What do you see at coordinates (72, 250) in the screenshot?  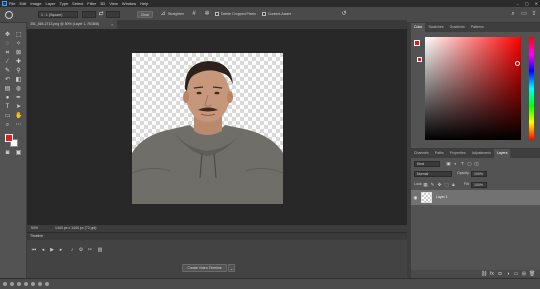 I see `audio-icon: ♪` at bounding box center [72, 250].